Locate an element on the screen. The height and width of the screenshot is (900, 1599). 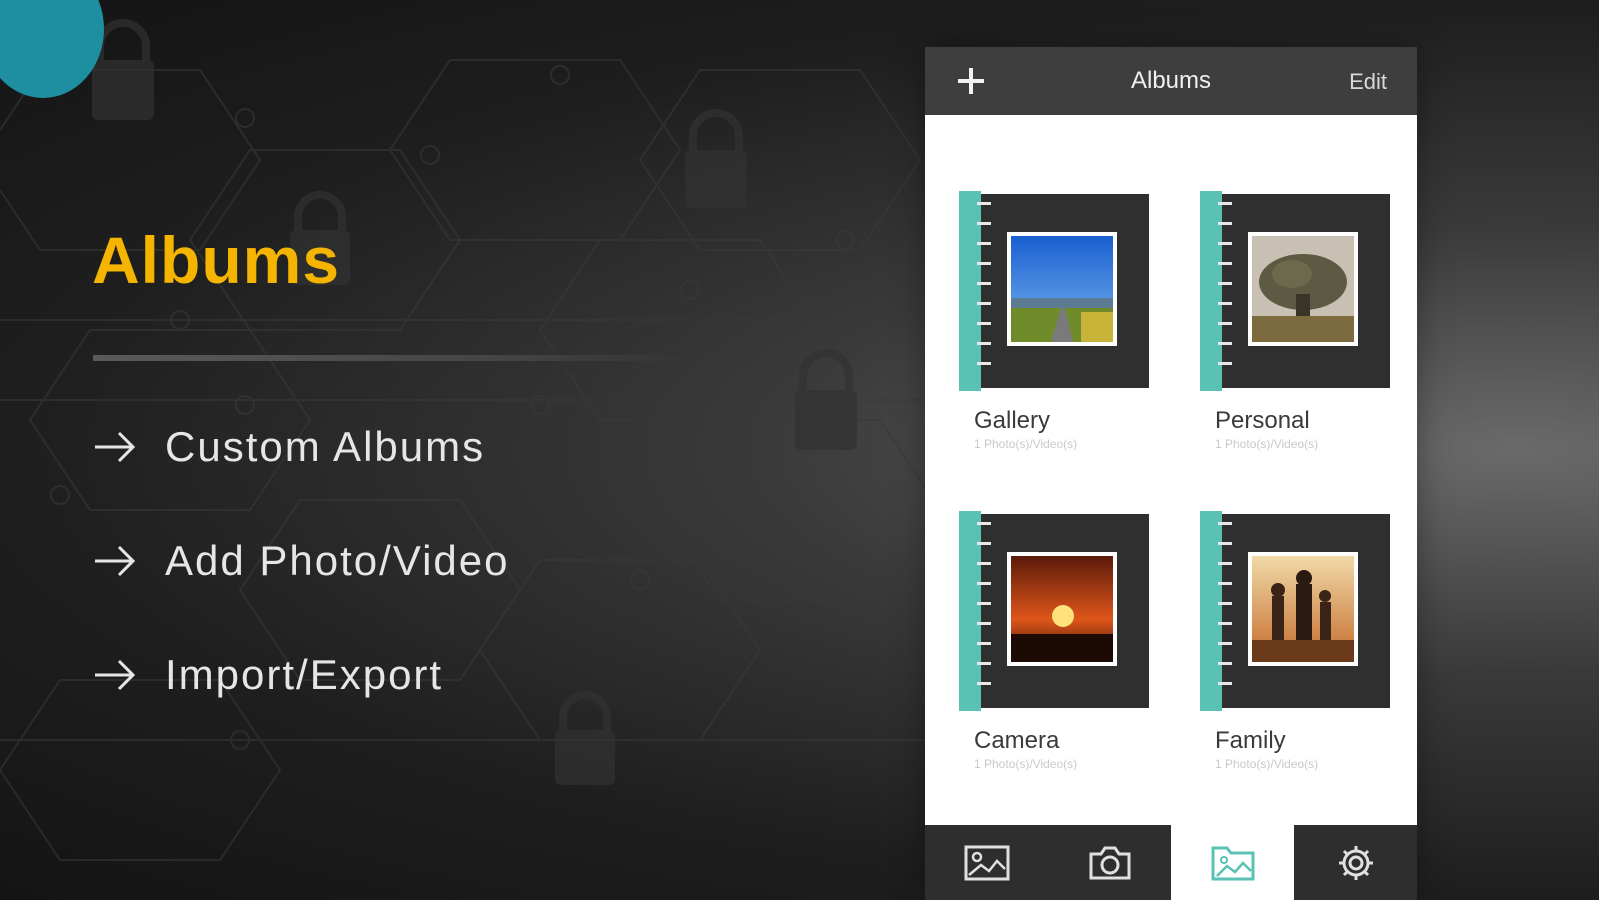
gear-icon is located at coordinates (1355, 862).